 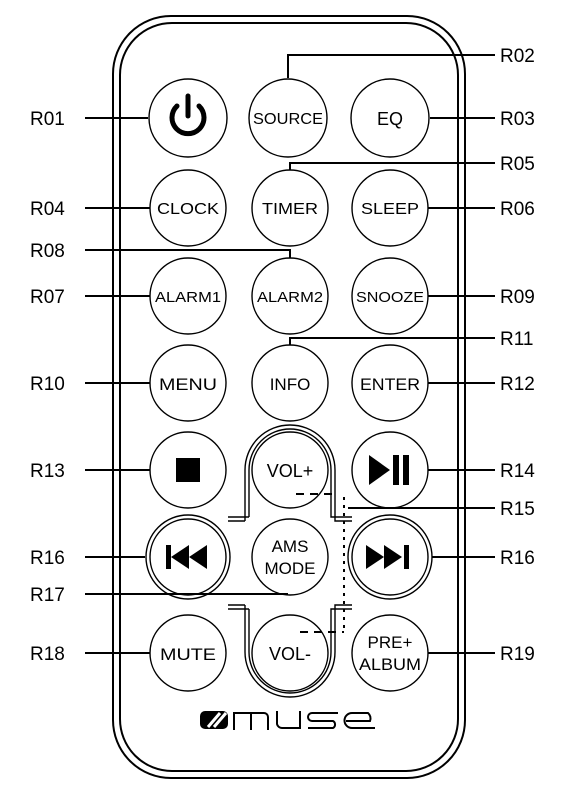 I want to click on play-pause-icon, so click(x=389, y=470).